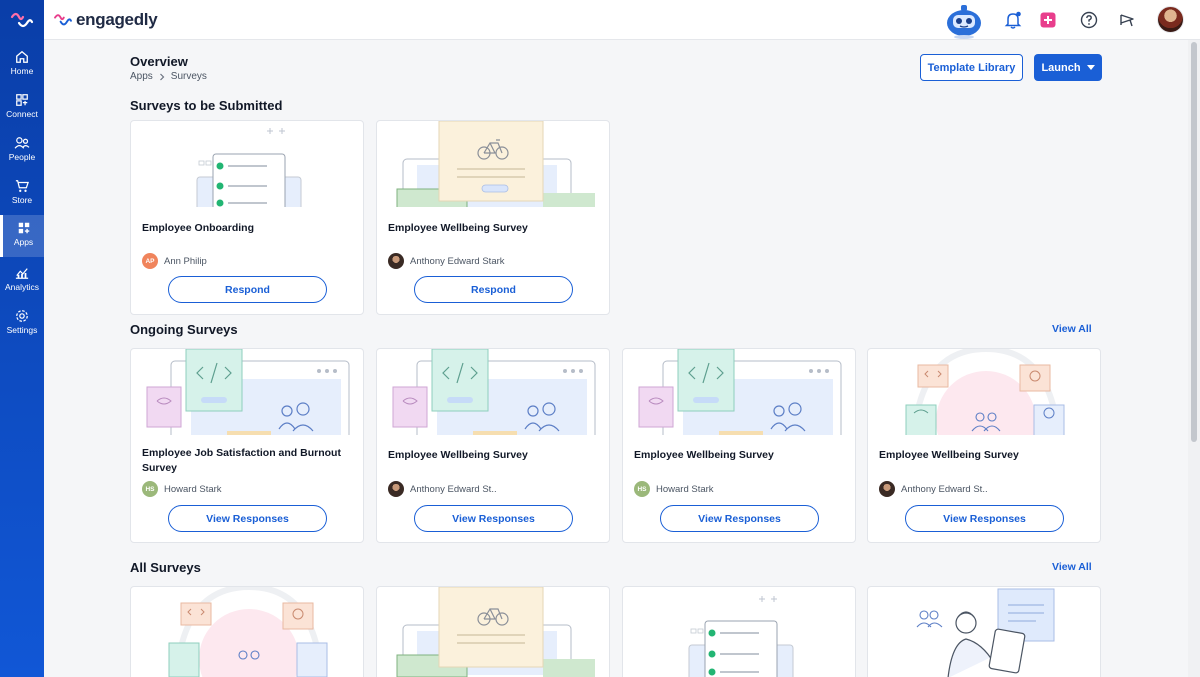 Image resolution: width=1200 pixels, height=677 pixels. I want to click on brand: engagedly, so click(105, 20).